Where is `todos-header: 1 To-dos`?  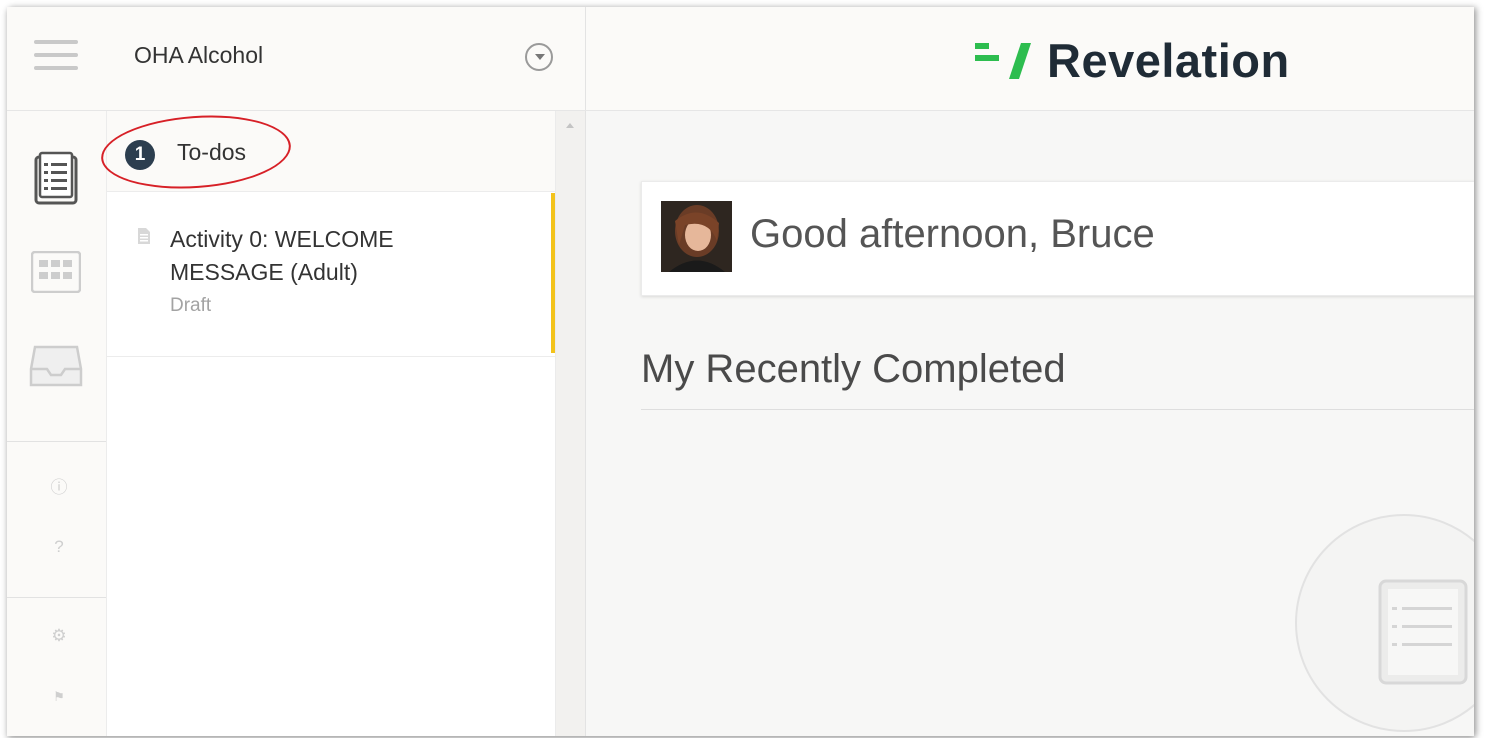 todos-header: 1 To-dos is located at coordinates (326, 152).